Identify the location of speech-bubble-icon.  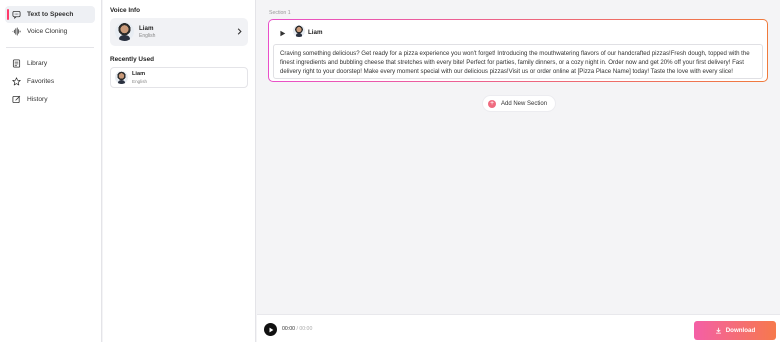
(16, 14).